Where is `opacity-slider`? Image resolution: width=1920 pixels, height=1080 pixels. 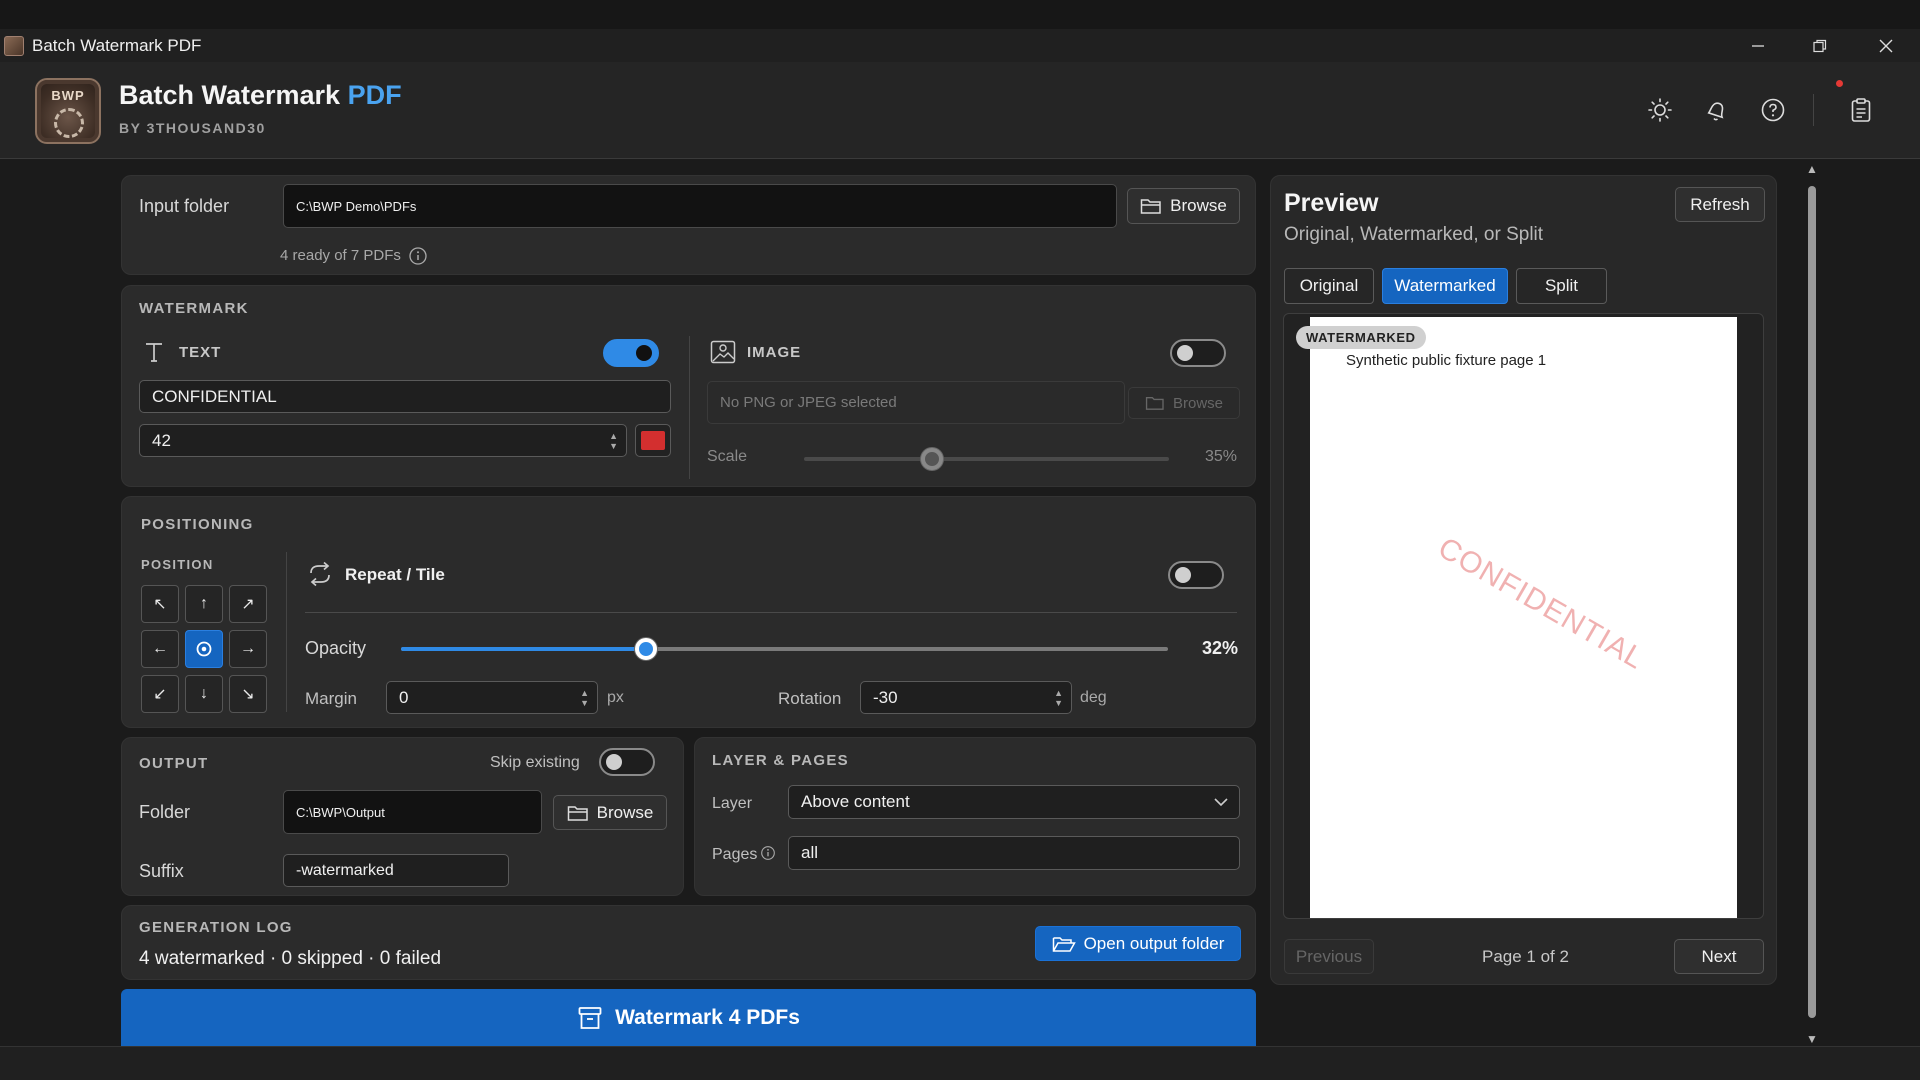 opacity-slider is located at coordinates (784, 649).